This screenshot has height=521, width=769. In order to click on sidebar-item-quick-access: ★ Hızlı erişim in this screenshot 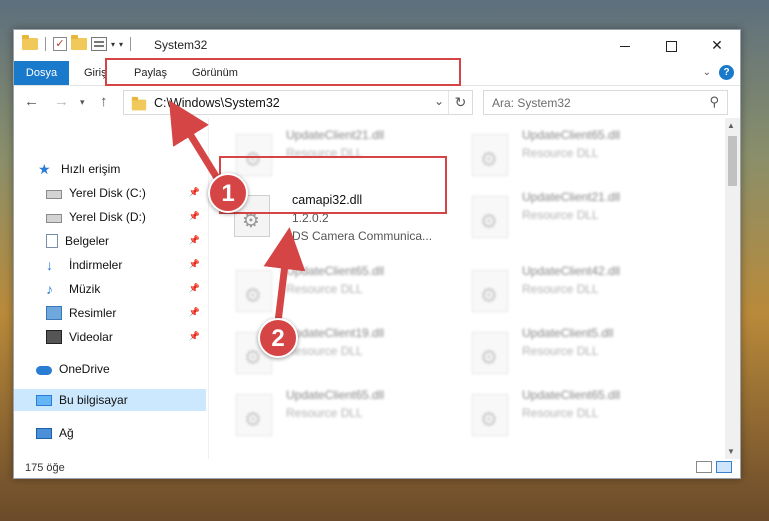, I will do `click(110, 169)`.